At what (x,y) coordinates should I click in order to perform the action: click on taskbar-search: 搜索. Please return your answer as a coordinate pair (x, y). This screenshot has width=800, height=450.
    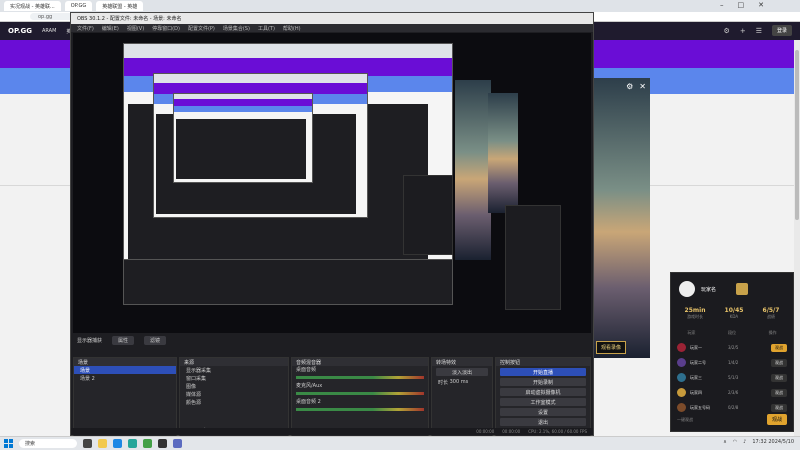
    Looking at the image, I should click on (48, 443).